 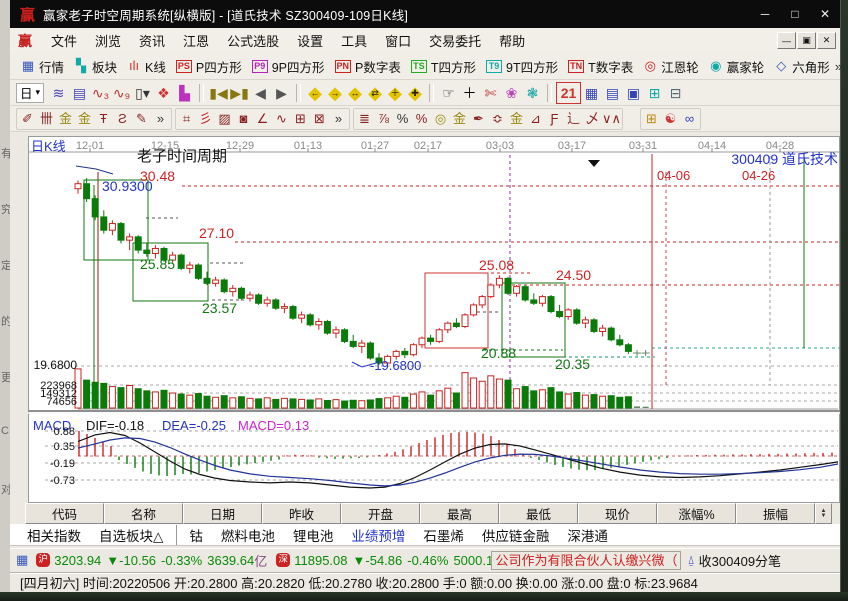 What do you see at coordinates (64, 513) in the screenshot?
I see `column-header-0: 代码` at bounding box center [64, 513].